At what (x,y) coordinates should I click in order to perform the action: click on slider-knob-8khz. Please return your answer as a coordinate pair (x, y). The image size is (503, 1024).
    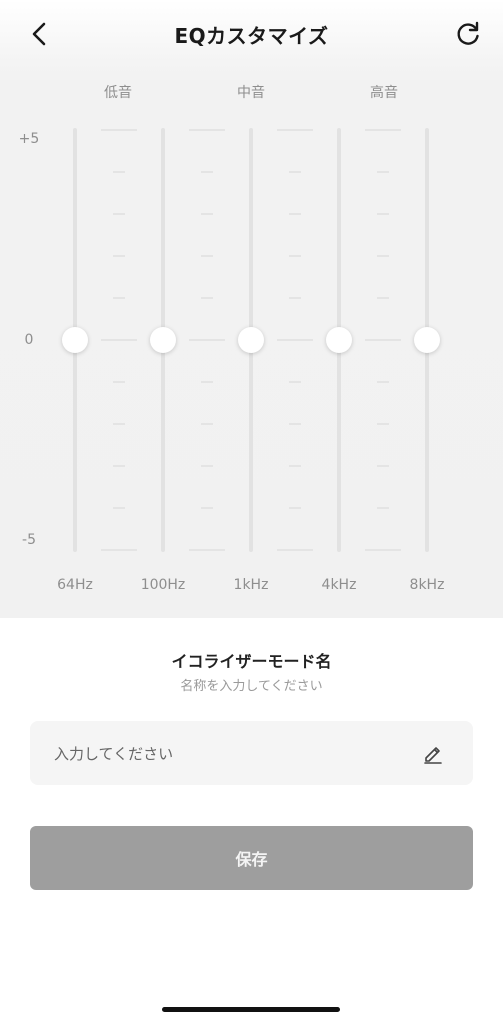
    Looking at the image, I should click on (427, 340).